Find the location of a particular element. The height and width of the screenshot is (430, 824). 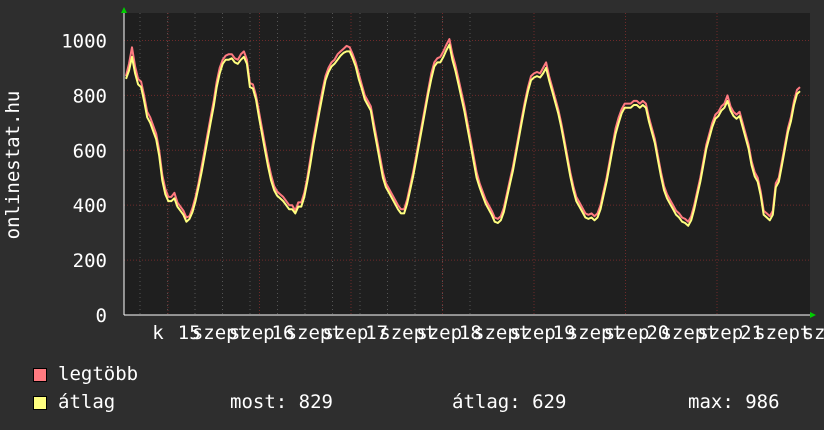

y-tick-labels: 0 200 400 600 800 1000 is located at coordinates (84, 178).